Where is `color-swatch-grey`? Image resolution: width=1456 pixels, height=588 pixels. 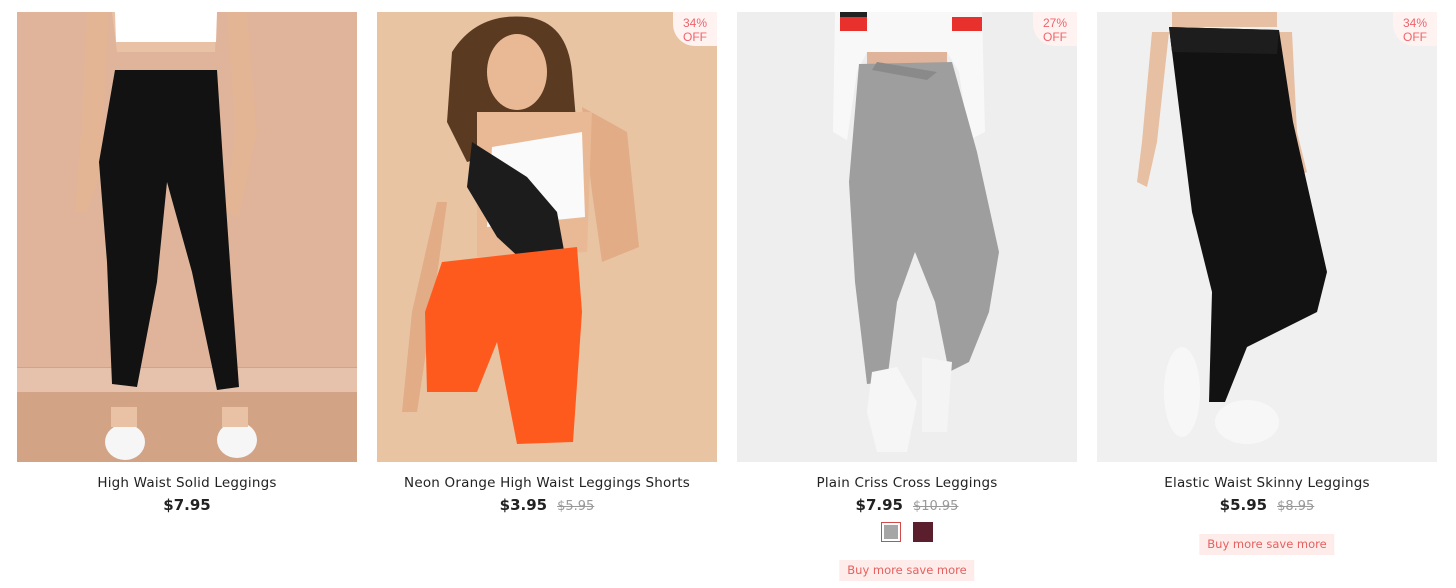
color-swatch-grey is located at coordinates (891, 532).